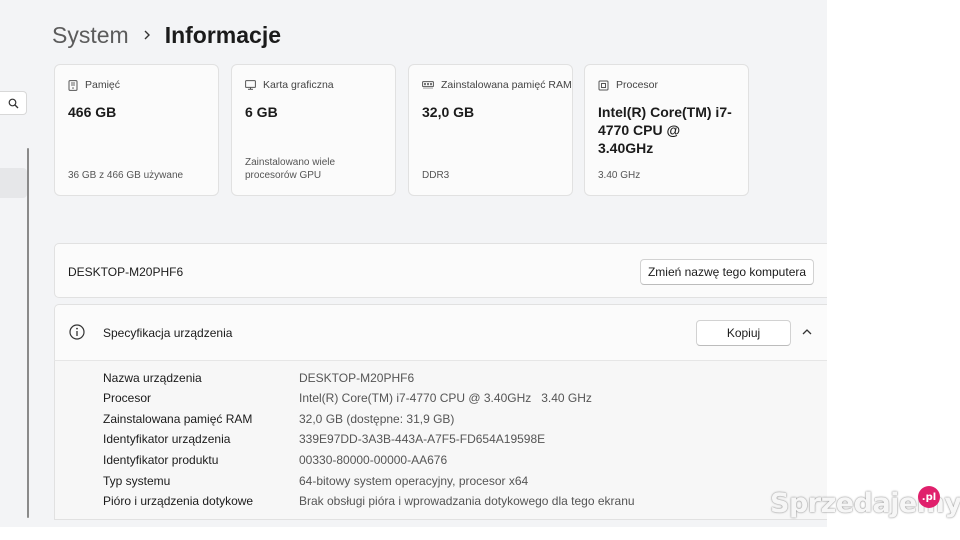 The height and width of the screenshot is (540, 960). I want to click on graphics-card-icon, so click(250, 85).